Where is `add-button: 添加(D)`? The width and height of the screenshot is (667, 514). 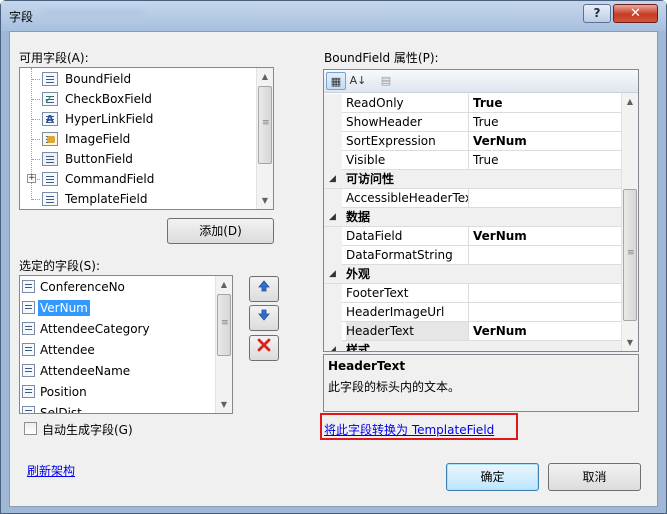 add-button: 添加(D) is located at coordinates (220, 231).